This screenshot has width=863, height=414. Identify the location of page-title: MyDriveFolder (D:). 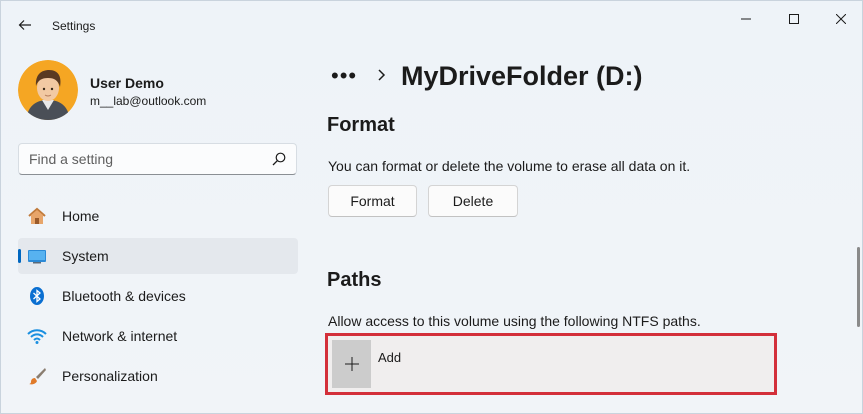
(522, 76).